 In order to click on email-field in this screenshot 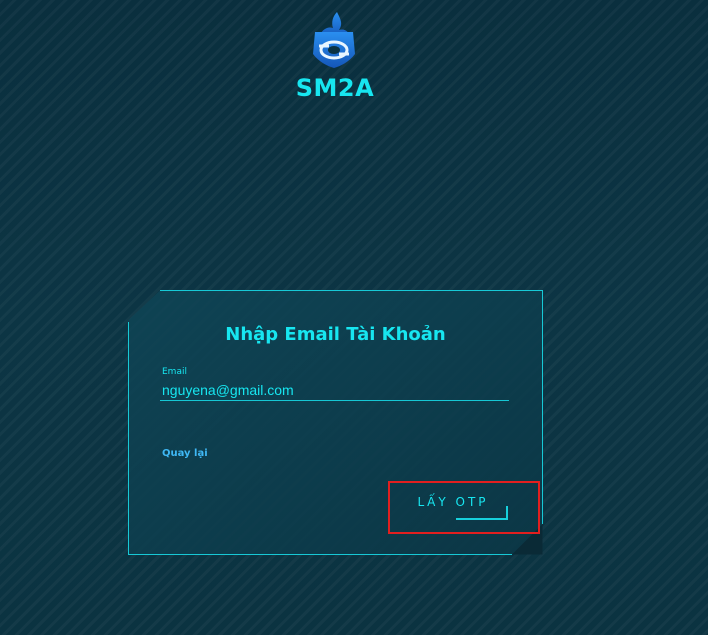, I will do `click(334, 390)`.